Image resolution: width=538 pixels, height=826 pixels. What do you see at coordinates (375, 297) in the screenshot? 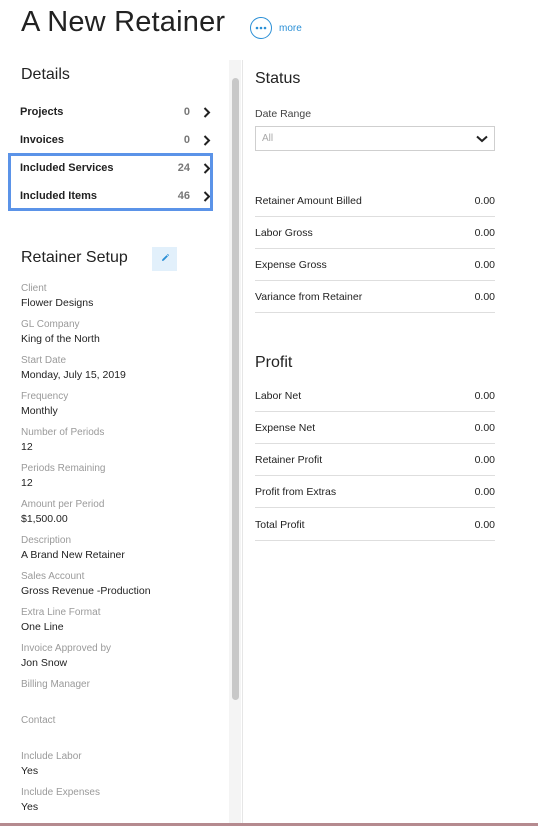
I see `metric-variance-from-retainer: Variance from Retainer 0.00` at bounding box center [375, 297].